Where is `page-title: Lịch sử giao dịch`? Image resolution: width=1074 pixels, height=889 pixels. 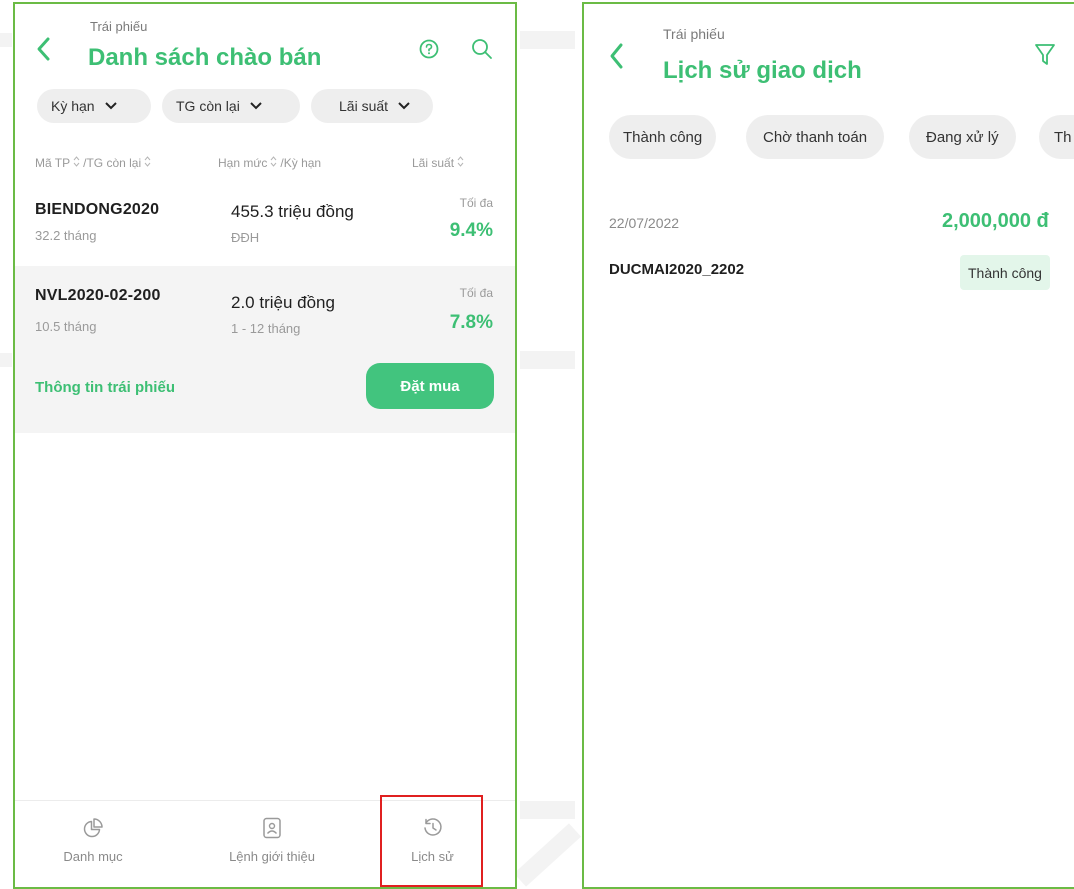 page-title: Lịch sử giao dịch is located at coordinates (762, 70).